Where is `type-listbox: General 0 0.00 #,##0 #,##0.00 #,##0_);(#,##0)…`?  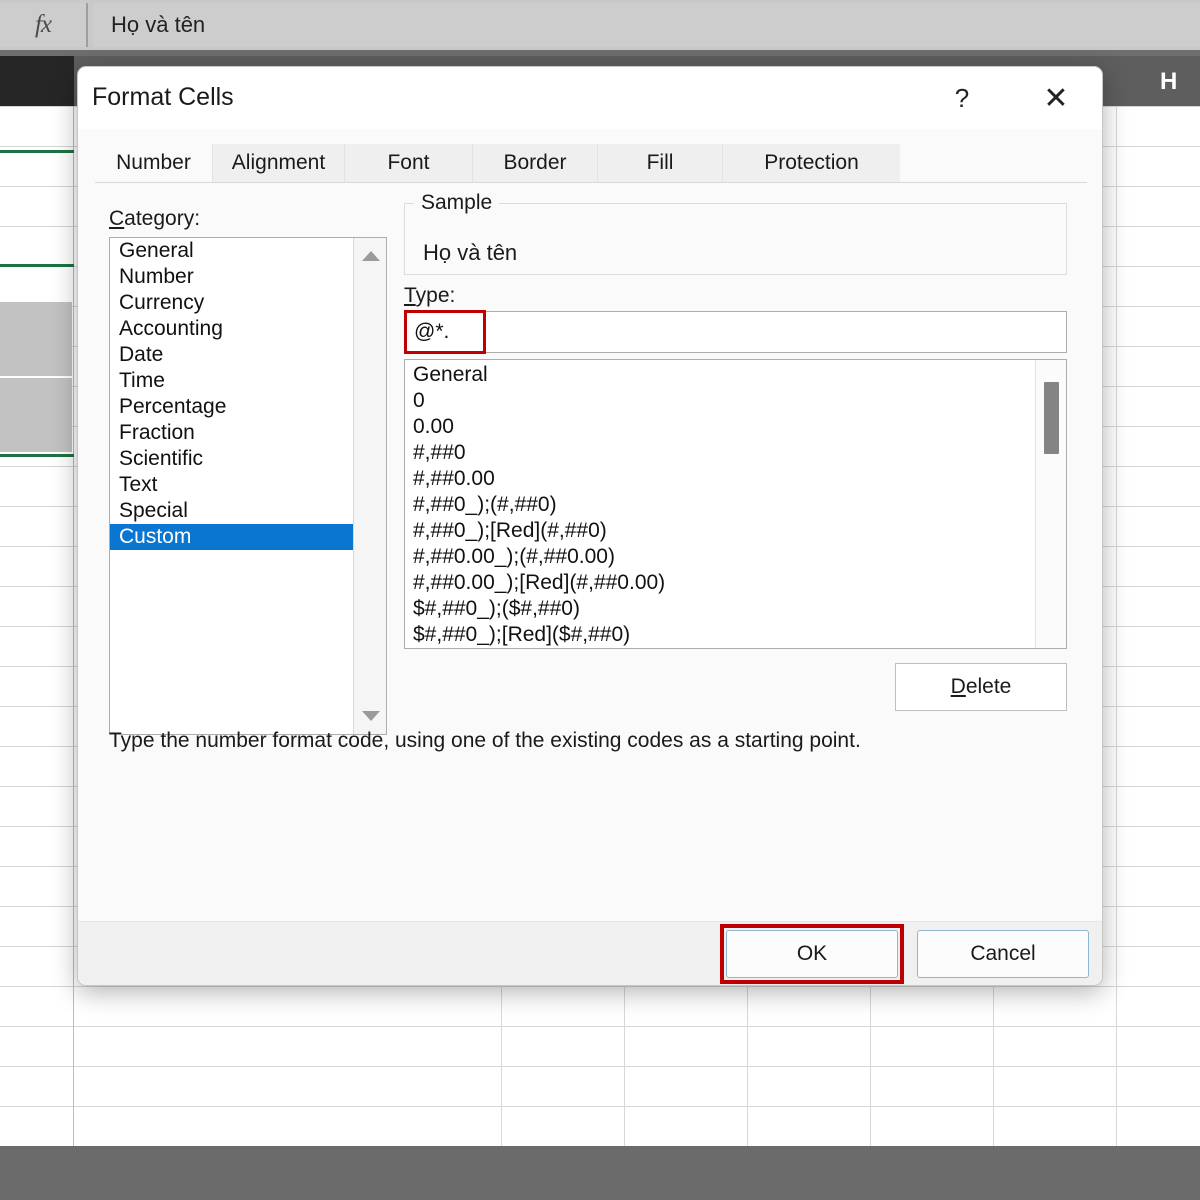 type-listbox: General 0 0.00 #,##0 #,##0.00 #,##0_);(#,##0)… is located at coordinates (735, 504).